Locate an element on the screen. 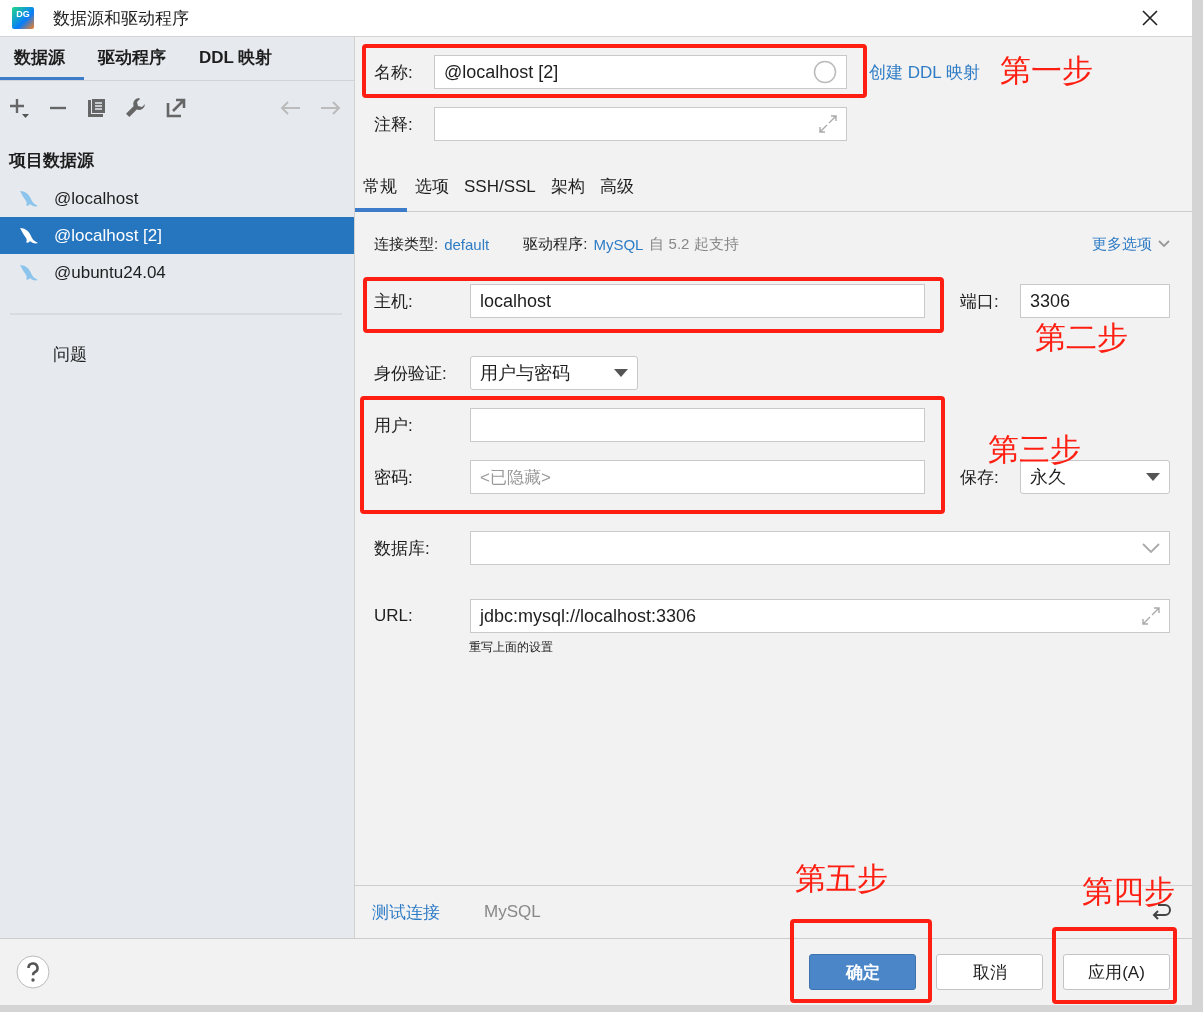 Image resolution: width=1203 pixels, height=1012 pixels. settings-tab: 架构 is located at coordinates (567, 188).